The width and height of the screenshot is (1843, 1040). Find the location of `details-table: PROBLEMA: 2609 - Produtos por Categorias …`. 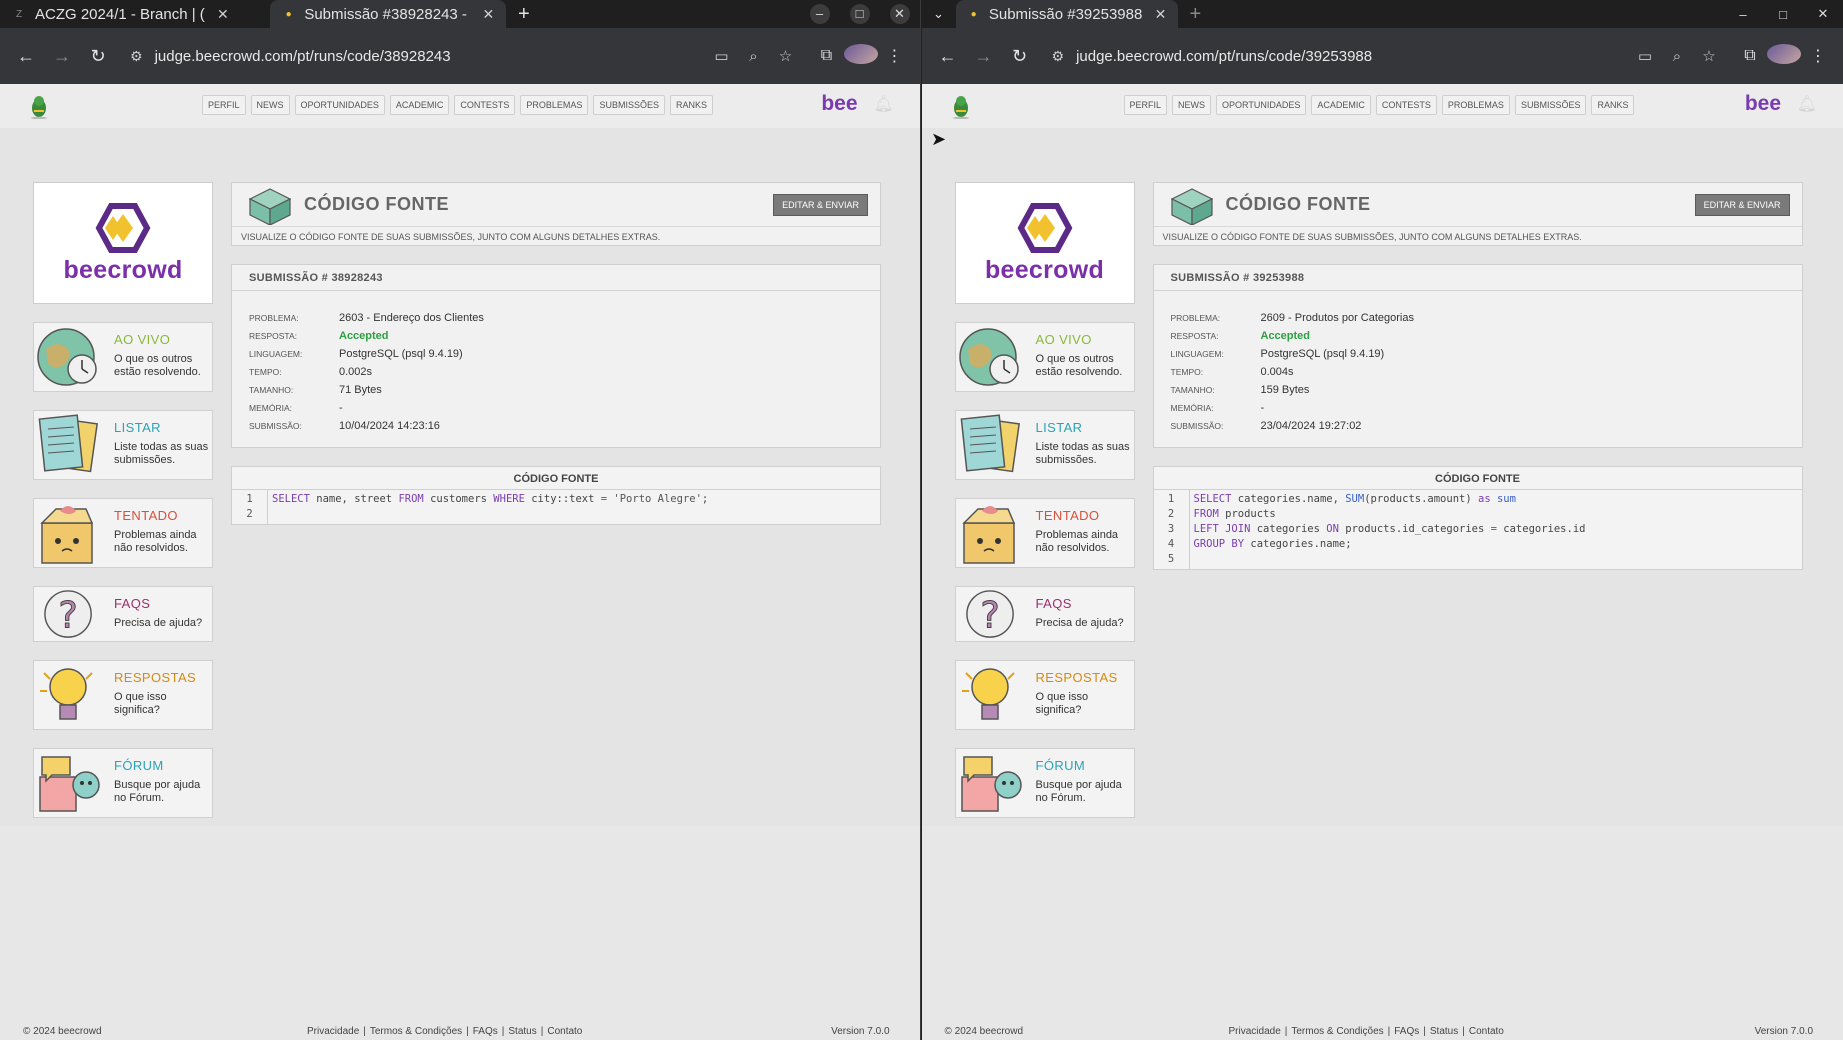

details-table: PROBLEMA: 2609 - Produtos por Categorias … is located at coordinates (1292, 372).